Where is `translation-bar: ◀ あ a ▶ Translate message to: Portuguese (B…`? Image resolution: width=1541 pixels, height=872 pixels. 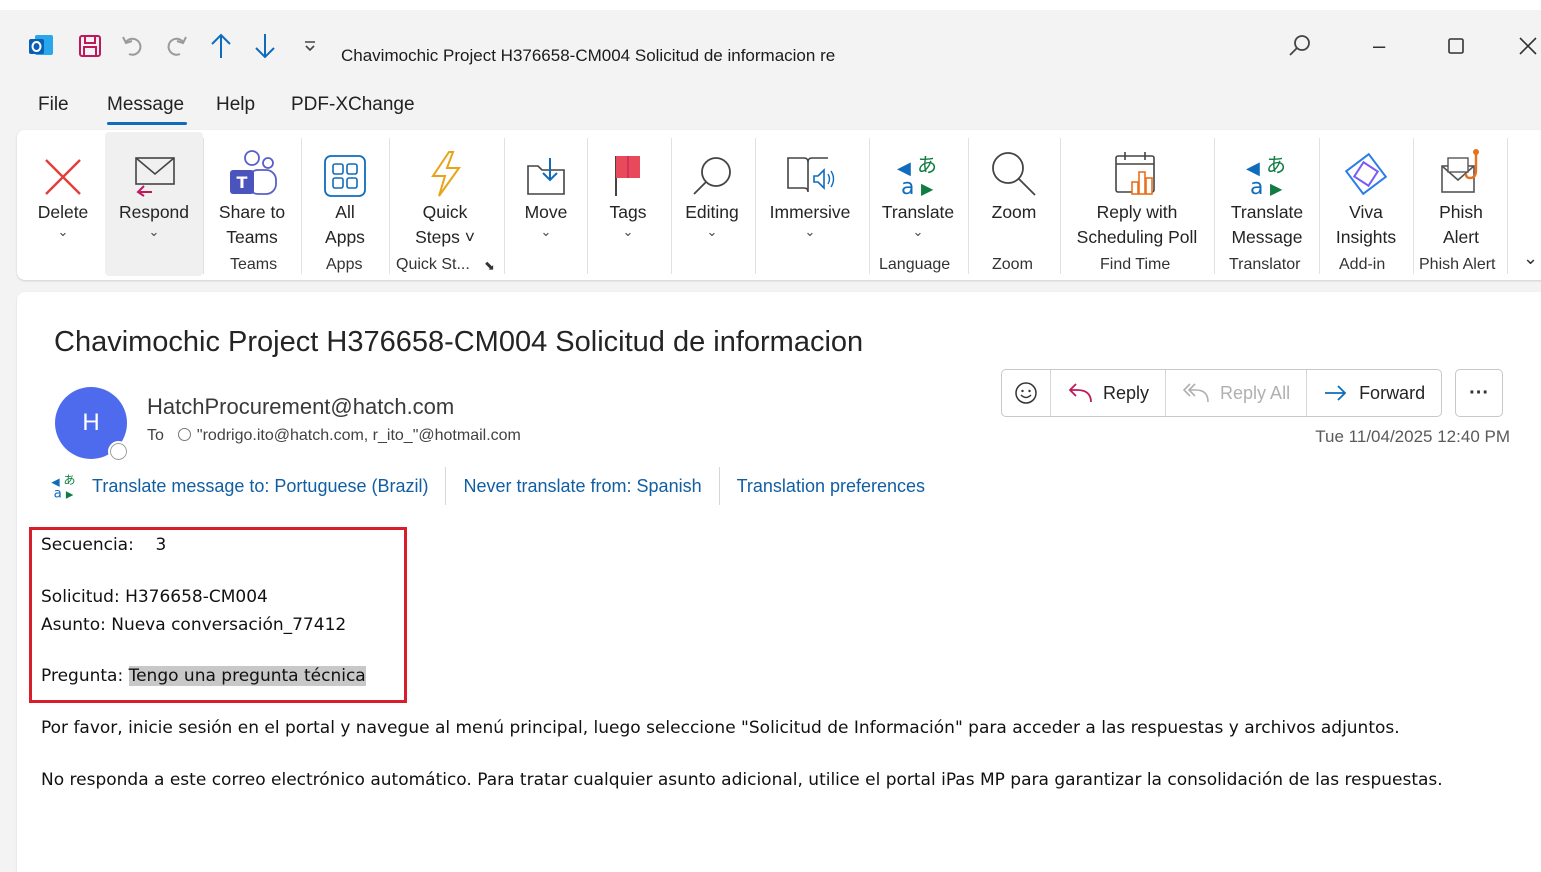 translation-bar: ◀ あ a ▶ Translate message to: Portuguese (B… is located at coordinates (496, 486).